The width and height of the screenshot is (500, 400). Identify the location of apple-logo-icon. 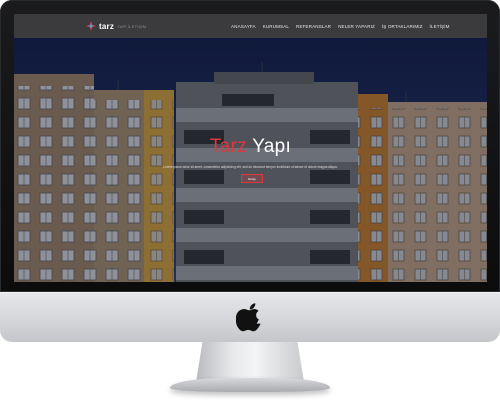
(248, 317).